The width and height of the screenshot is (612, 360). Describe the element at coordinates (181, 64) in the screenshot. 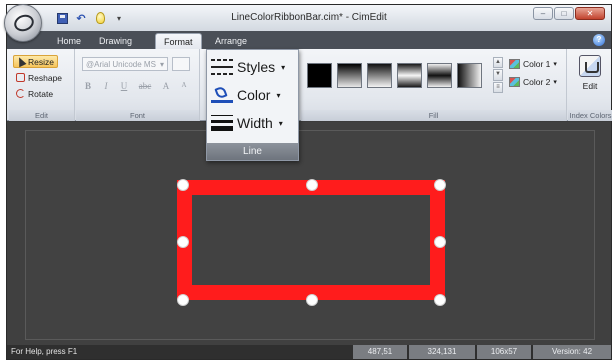

I see `font-size-field` at that location.